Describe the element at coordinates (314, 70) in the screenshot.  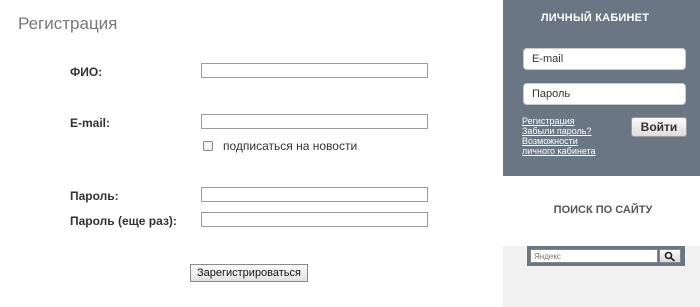
I see `fio-field` at that location.